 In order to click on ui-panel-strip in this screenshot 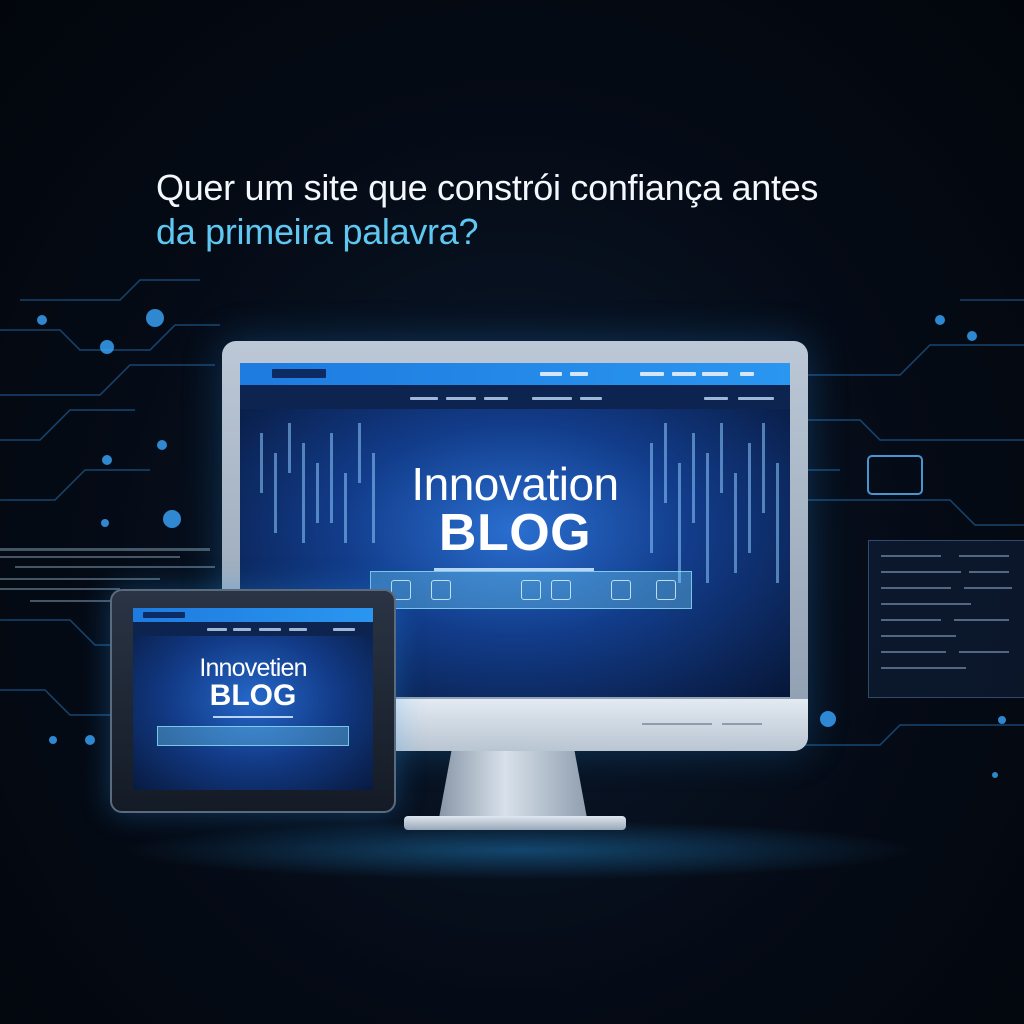, I will do `click(531, 590)`.